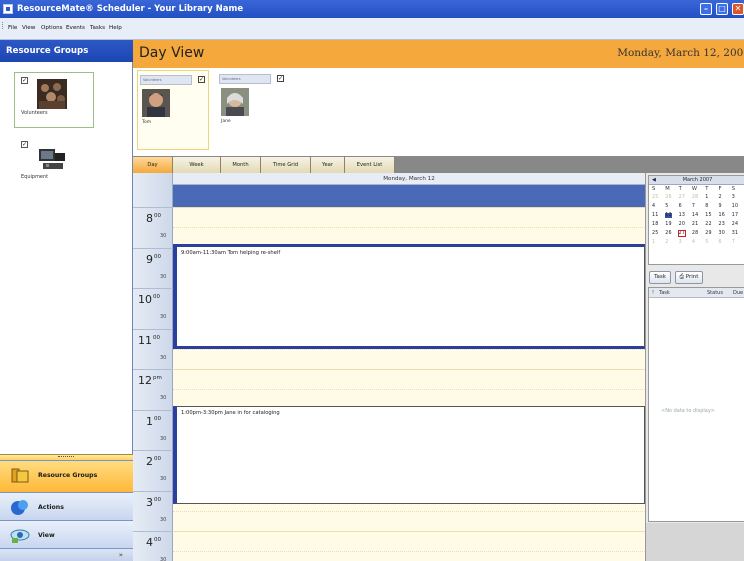  I want to click on mini-calendar-day: 19, so click(668, 224).